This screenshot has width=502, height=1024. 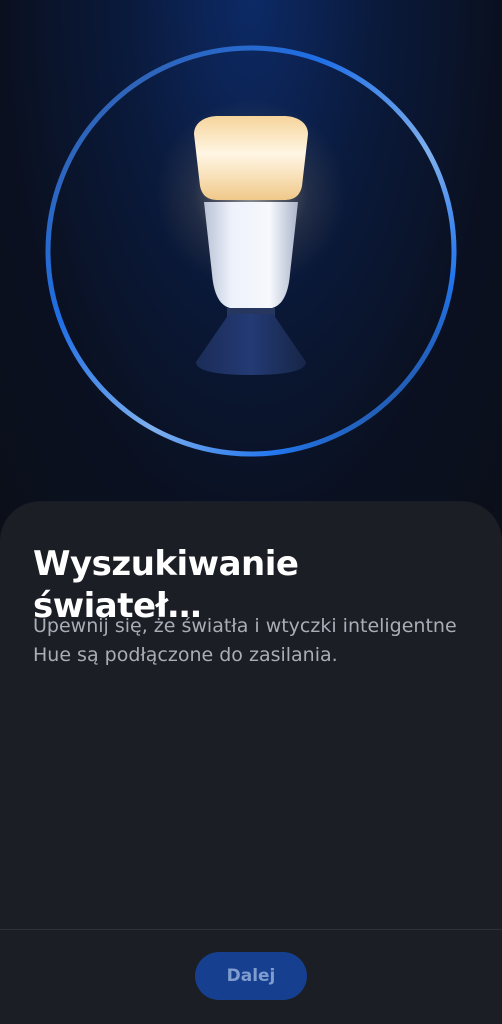 I want to click on footer-divider, so click(x=251, y=929).